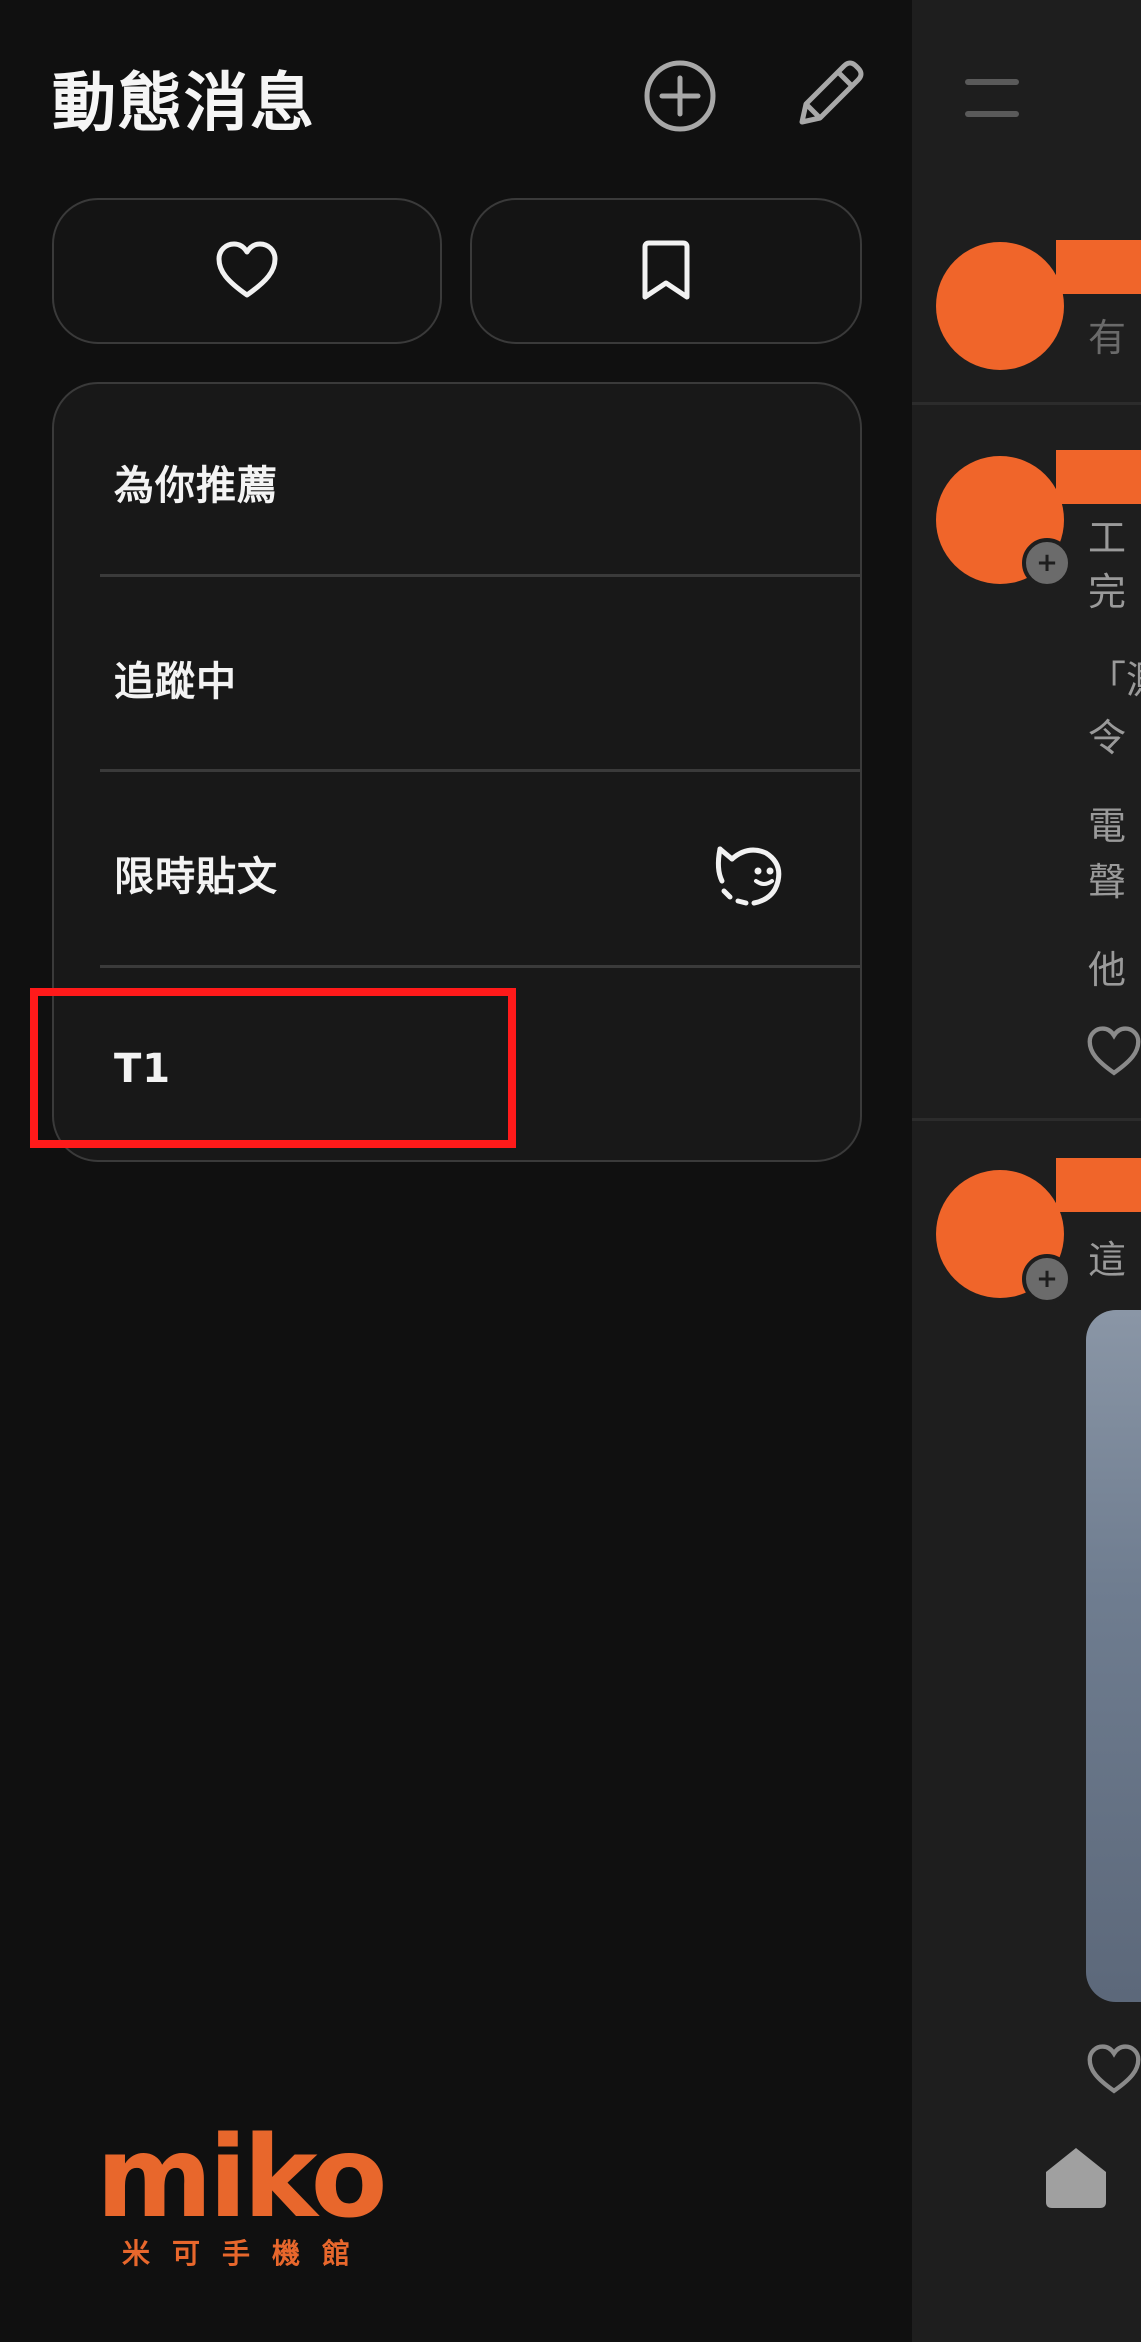  Describe the element at coordinates (457, 873) in the screenshot. I see `menu-item-stories: 限時貼文` at that location.